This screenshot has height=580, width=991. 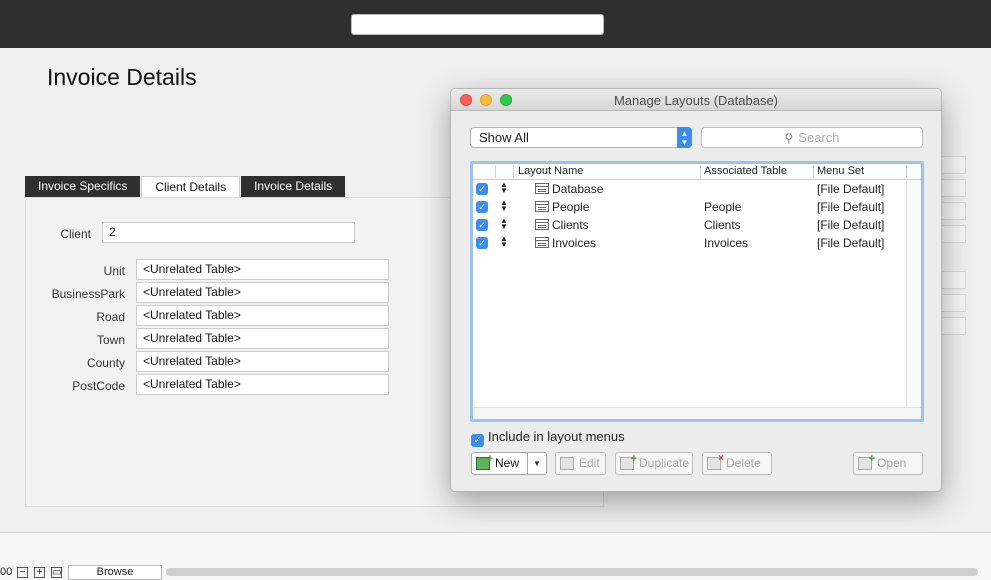 I want to click on delete-button: × Delete, so click(x=737, y=463).